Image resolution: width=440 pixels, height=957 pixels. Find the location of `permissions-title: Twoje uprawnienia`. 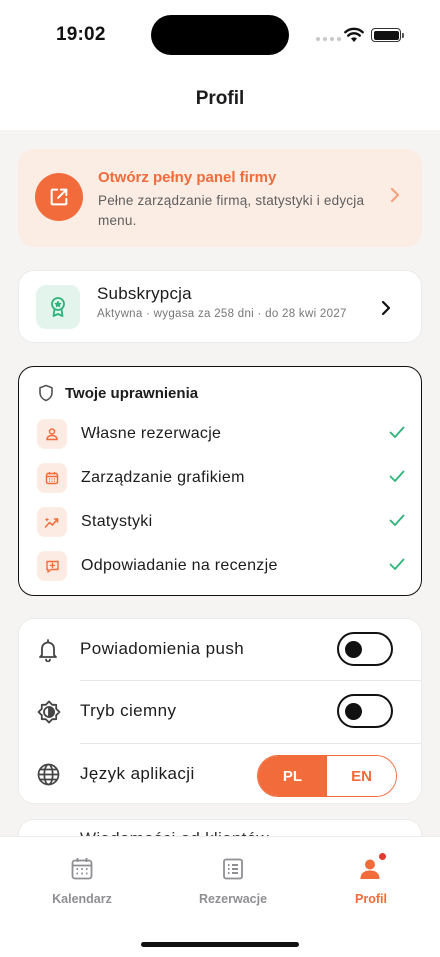

permissions-title: Twoje uprawnienia is located at coordinates (132, 393).